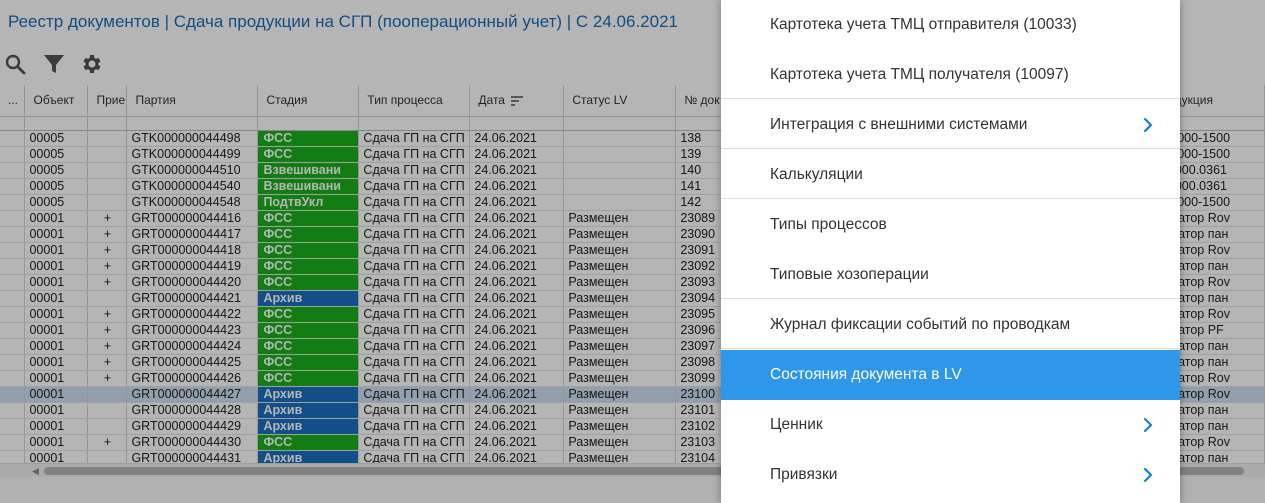  What do you see at coordinates (192, 101) in the screenshot?
I see `column-header: Партия` at bounding box center [192, 101].